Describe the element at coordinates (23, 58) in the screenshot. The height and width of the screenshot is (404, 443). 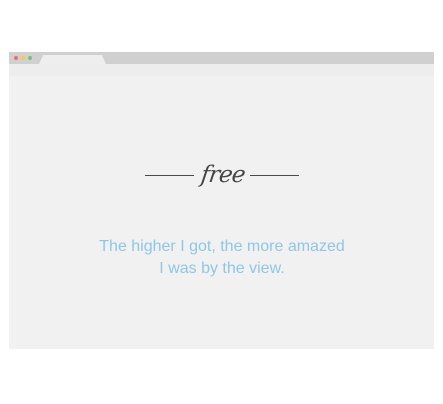
I see `minimize-window-icon` at that location.